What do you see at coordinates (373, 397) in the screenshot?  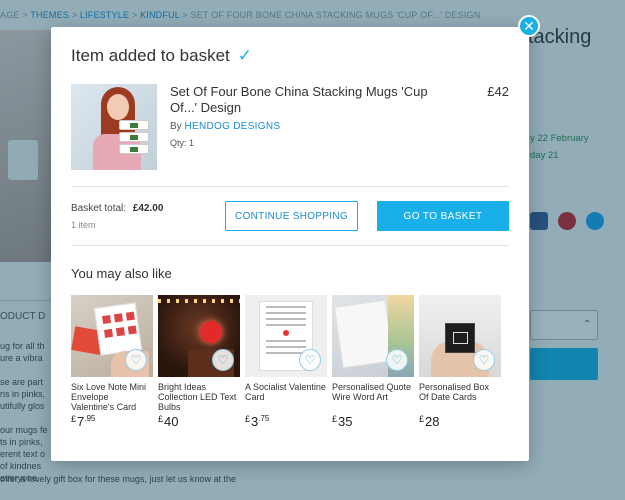 I see `recommendation-name: Personalised Quote Wire Word Art` at bounding box center [373, 397].